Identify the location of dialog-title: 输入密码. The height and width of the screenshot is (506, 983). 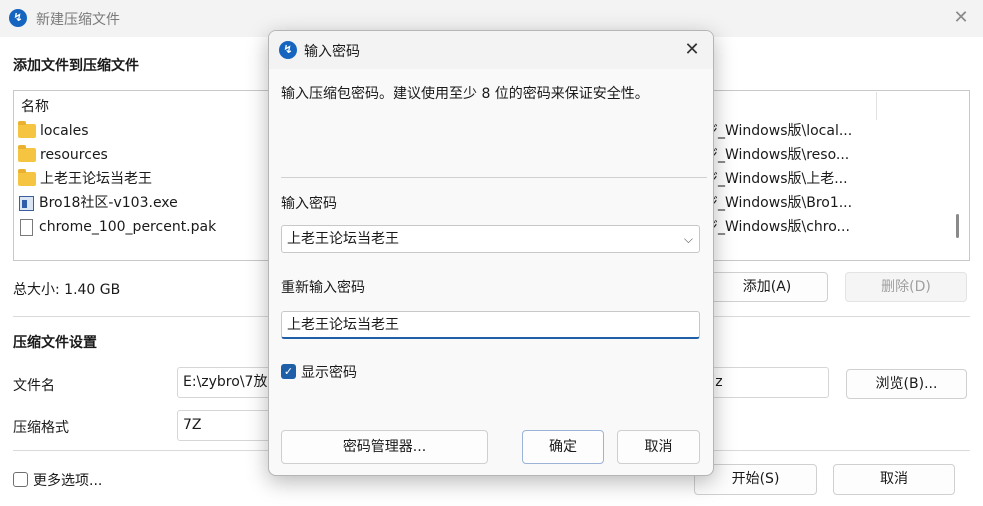
(332, 52).